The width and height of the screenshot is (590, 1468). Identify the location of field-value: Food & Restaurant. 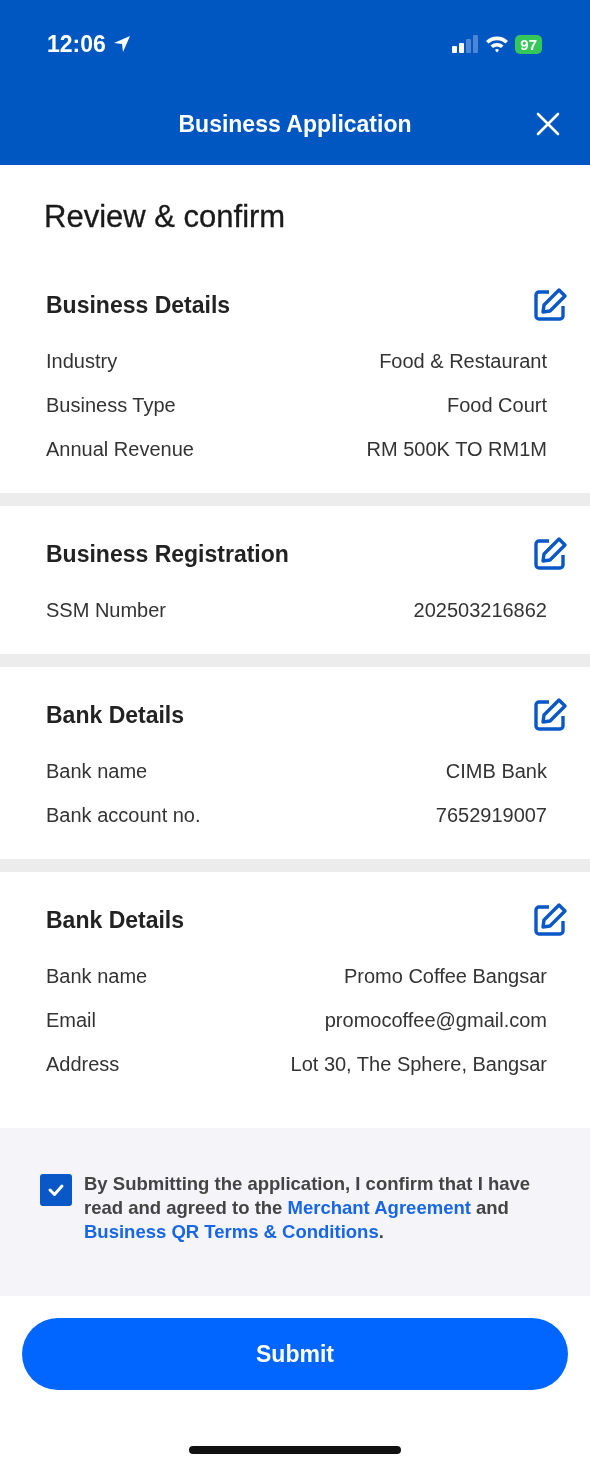
(463, 361).